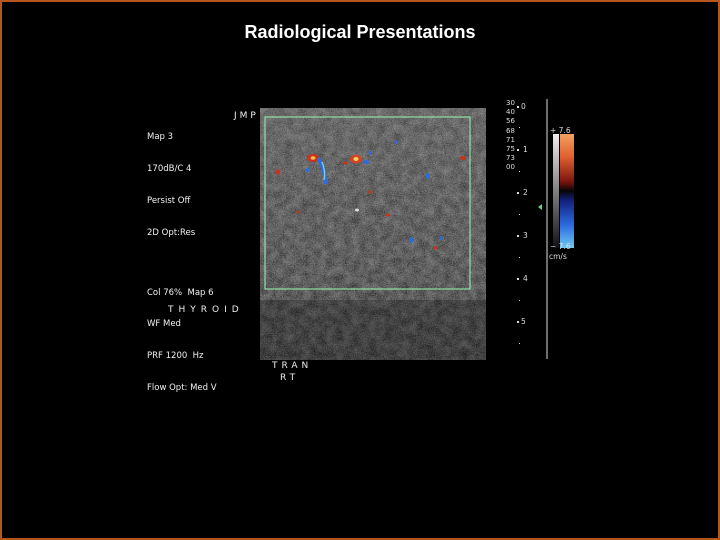  Describe the element at coordinates (510, 158) in the screenshot. I see `gain-row: 73` at that location.